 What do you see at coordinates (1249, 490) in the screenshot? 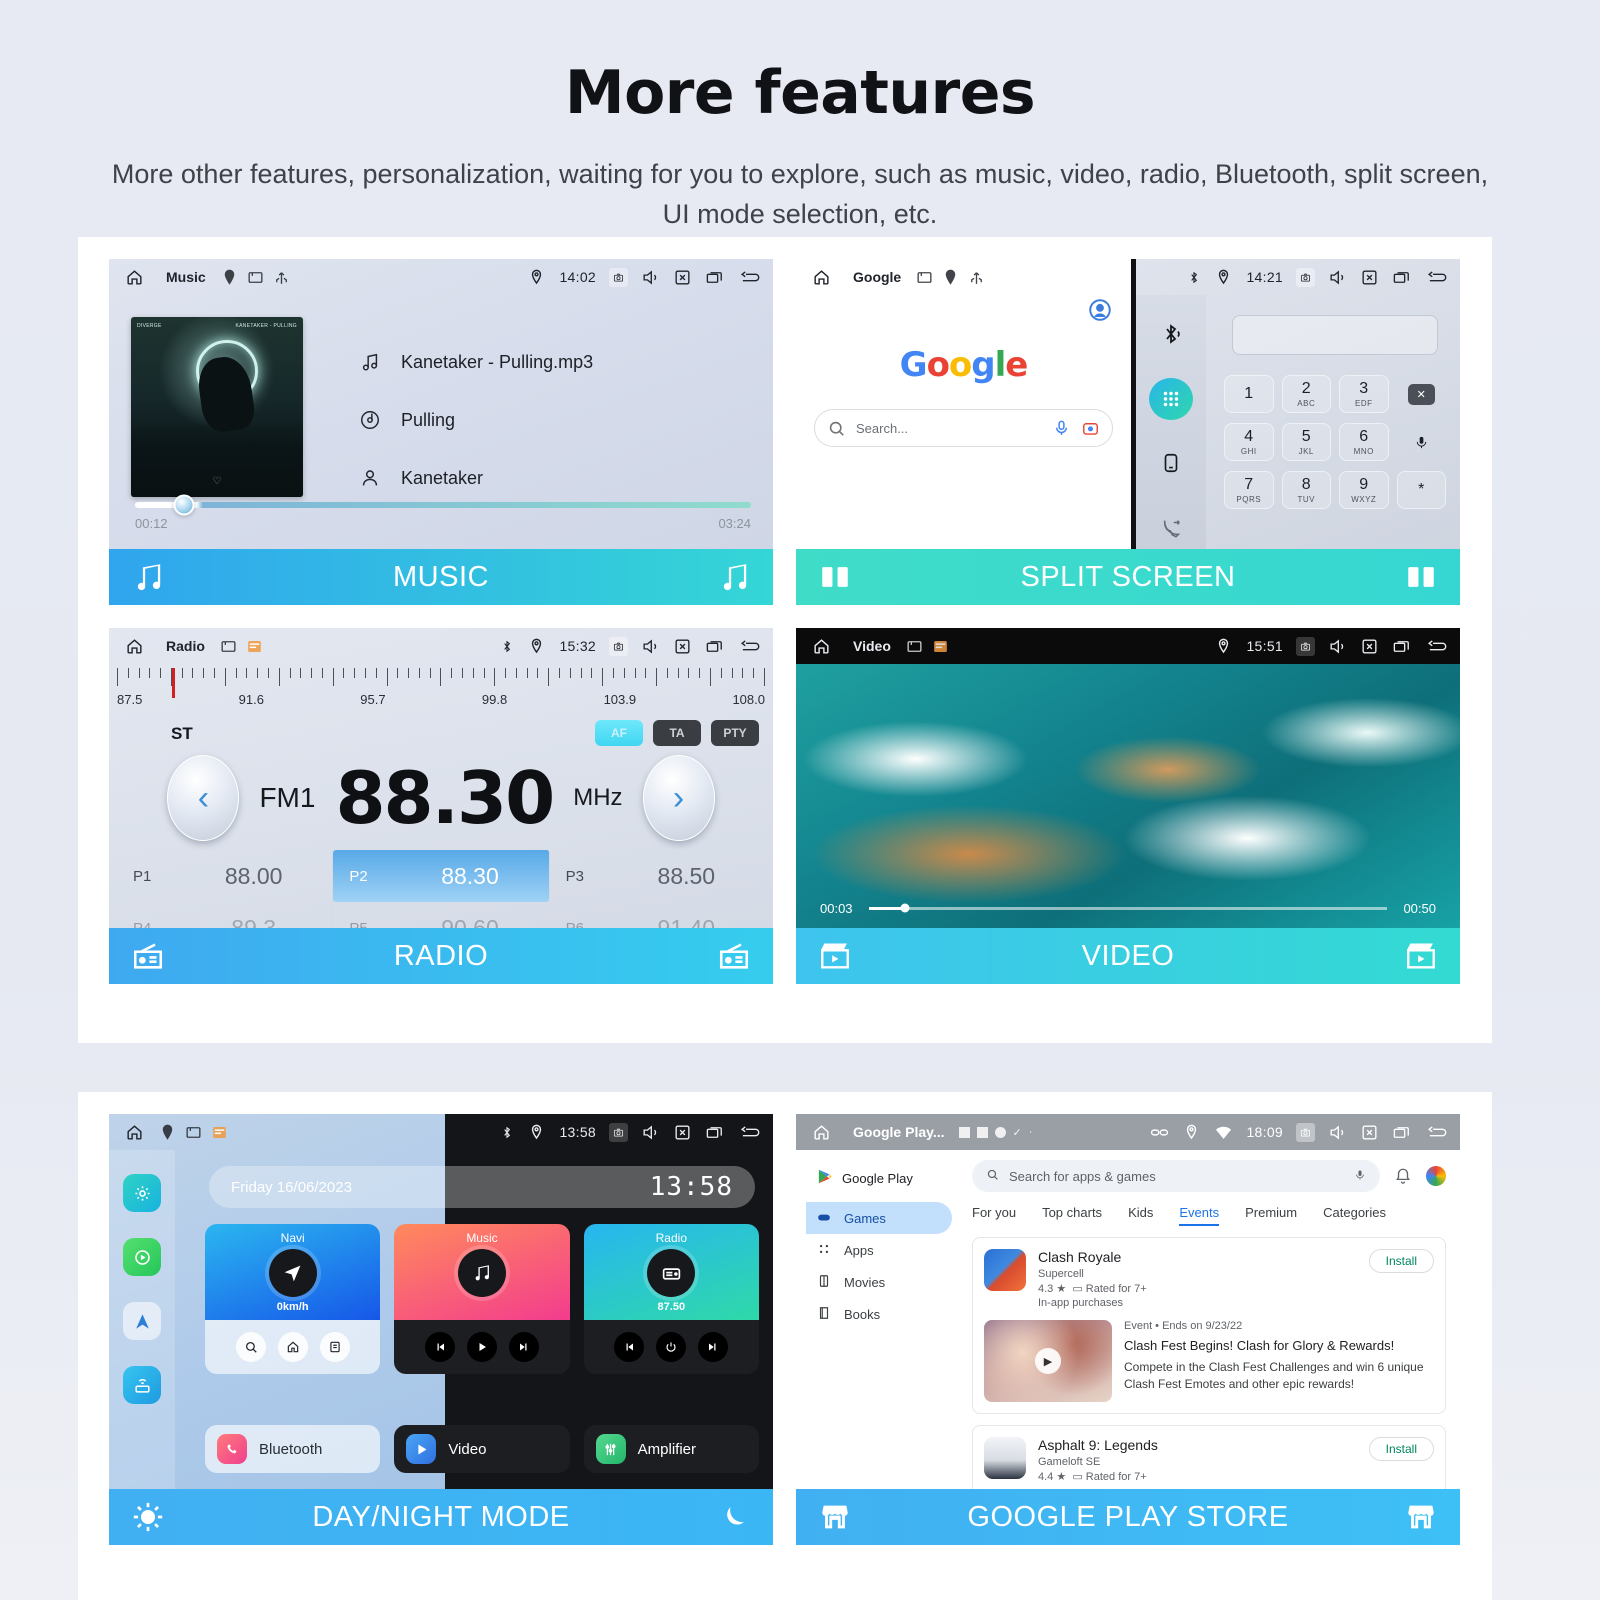
I see `dial-key-7: 7 PQRS` at bounding box center [1249, 490].